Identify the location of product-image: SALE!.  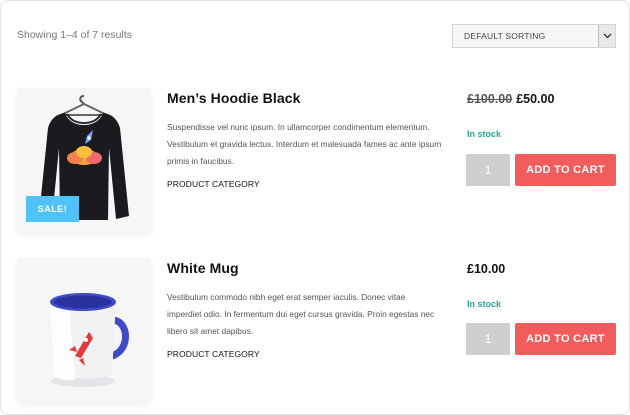
(84, 160).